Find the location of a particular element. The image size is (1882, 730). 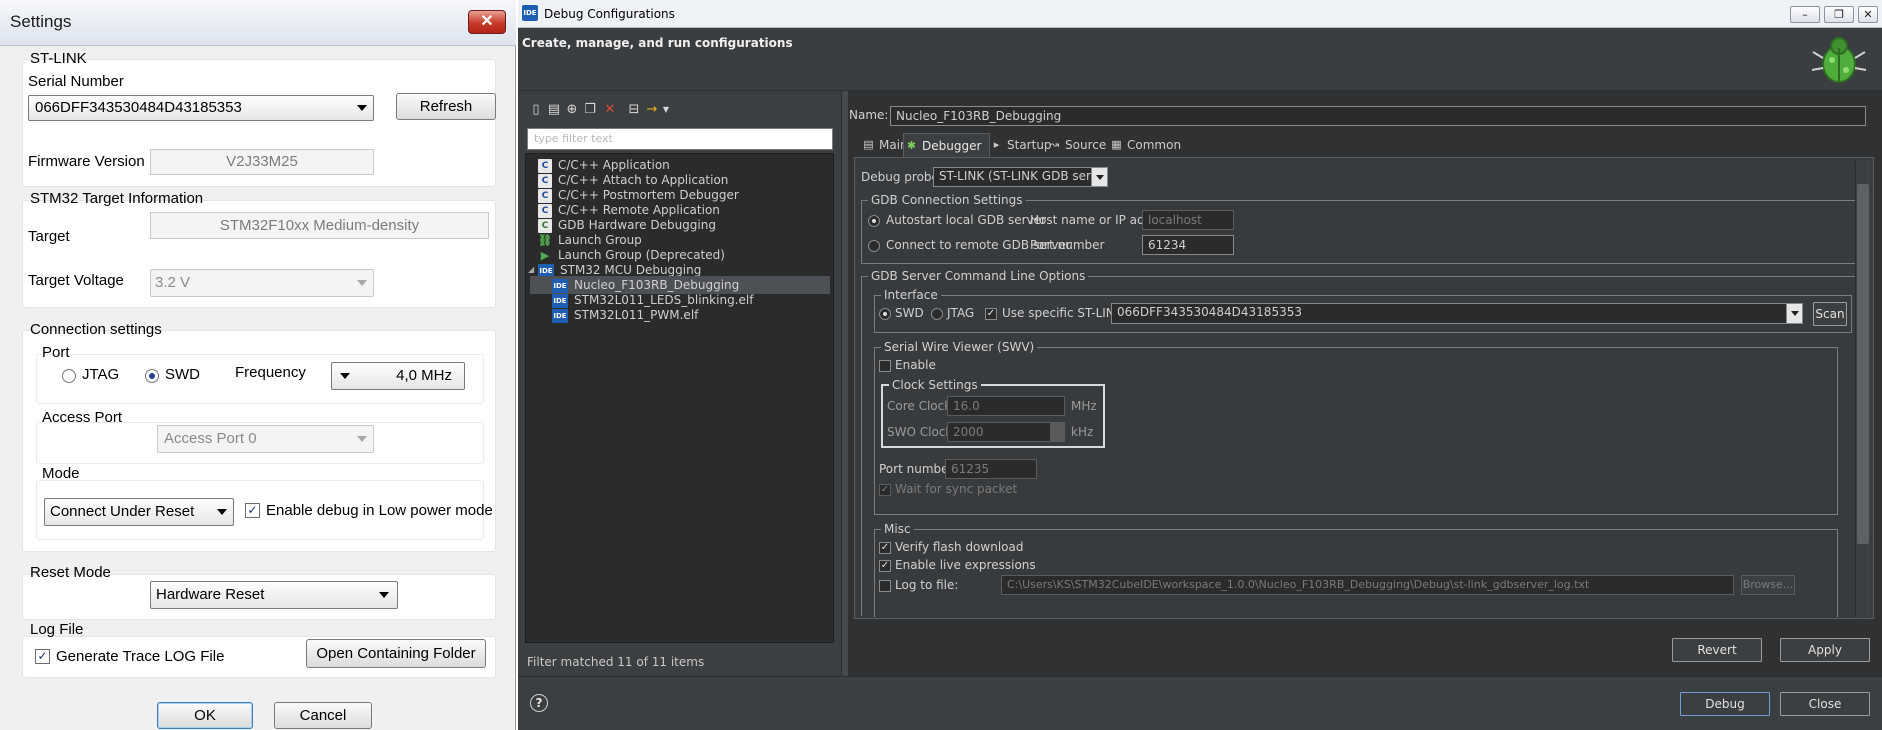

tab-startup: ▸ Startup is located at coordinates (1020, 145).